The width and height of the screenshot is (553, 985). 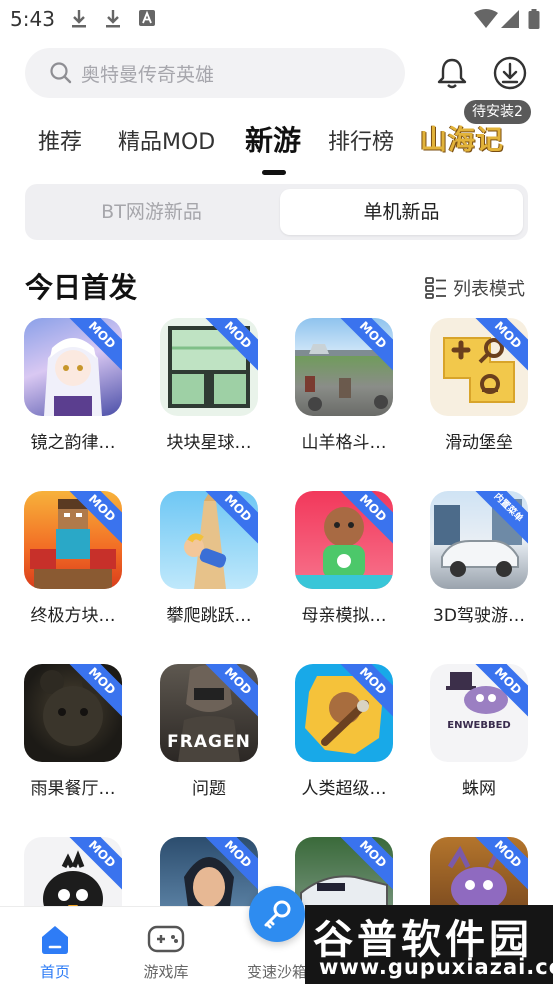 I want to click on segment-single-player: 单机新品, so click(x=401, y=212).